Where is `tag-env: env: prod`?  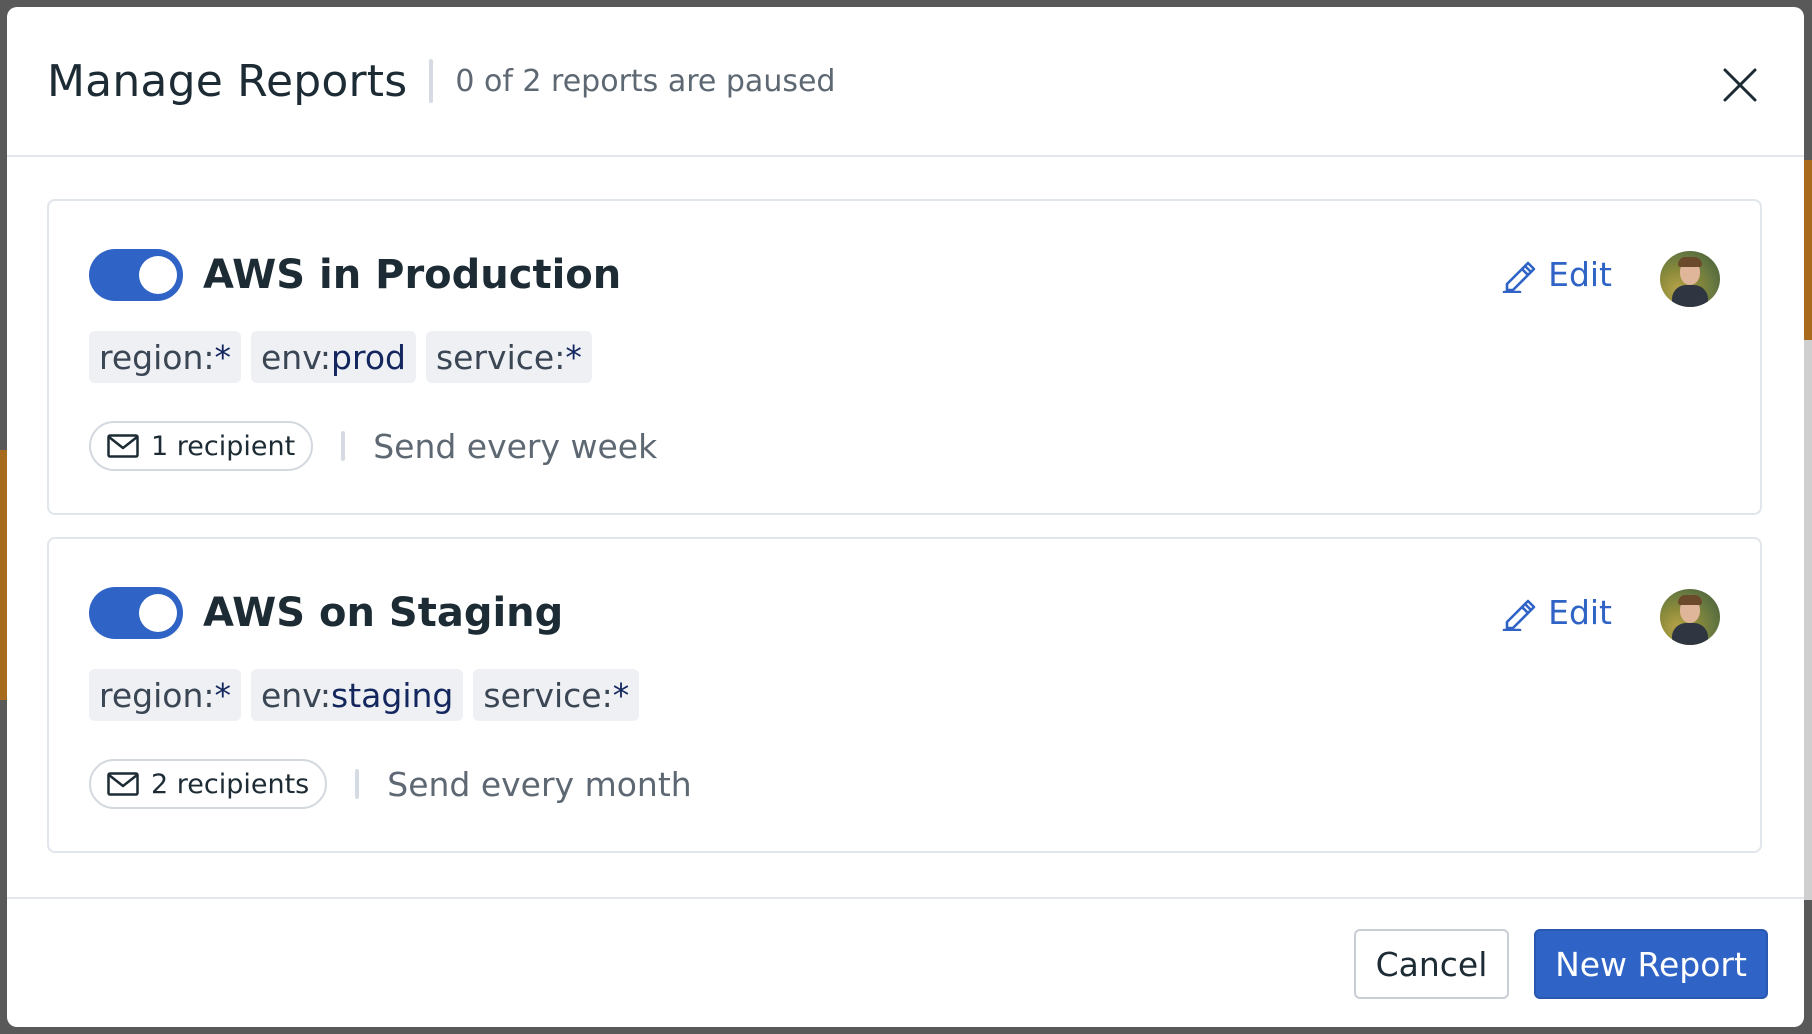
tag-env: env: prod is located at coordinates (333, 357).